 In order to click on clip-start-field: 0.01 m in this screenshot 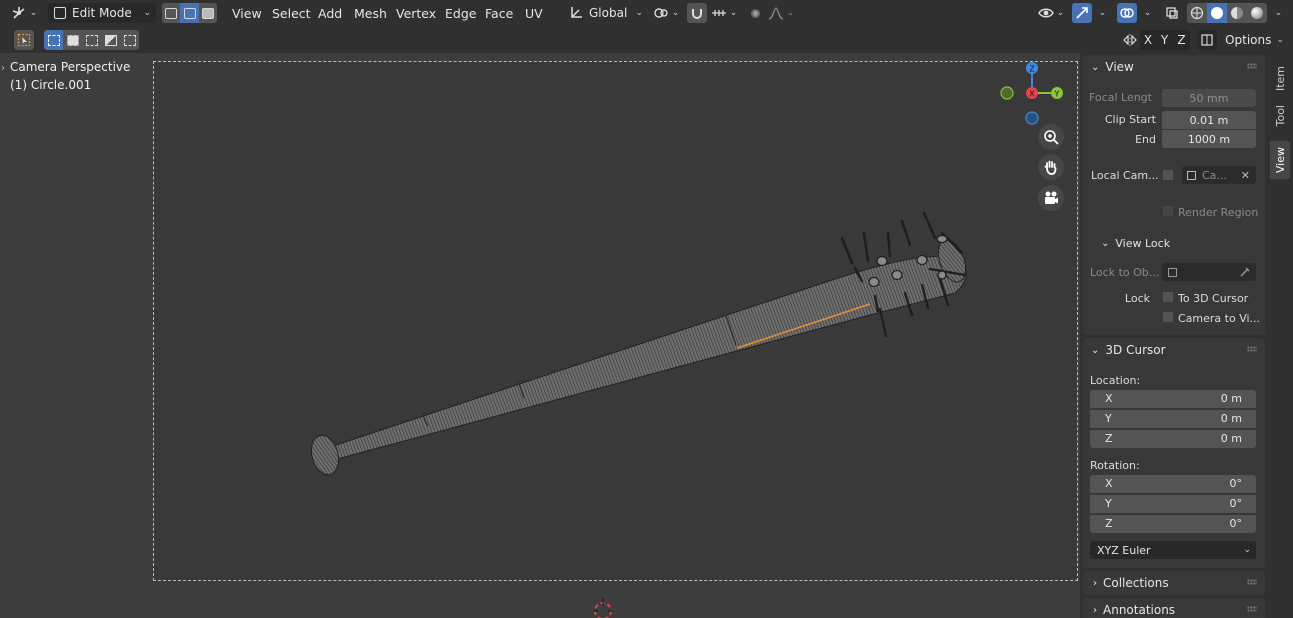, I will do `click(1209, 120)`.